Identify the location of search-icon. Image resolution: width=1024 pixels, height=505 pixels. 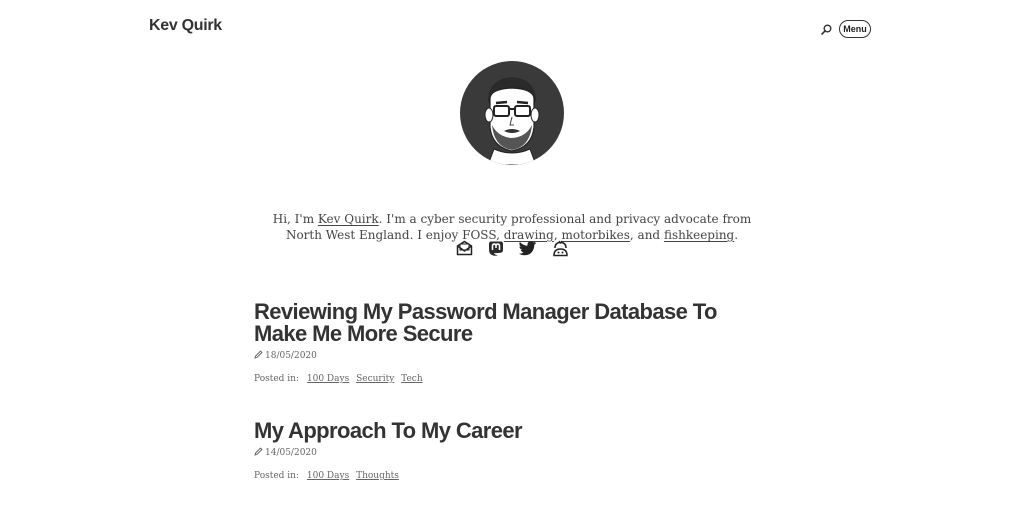
(826, 29).